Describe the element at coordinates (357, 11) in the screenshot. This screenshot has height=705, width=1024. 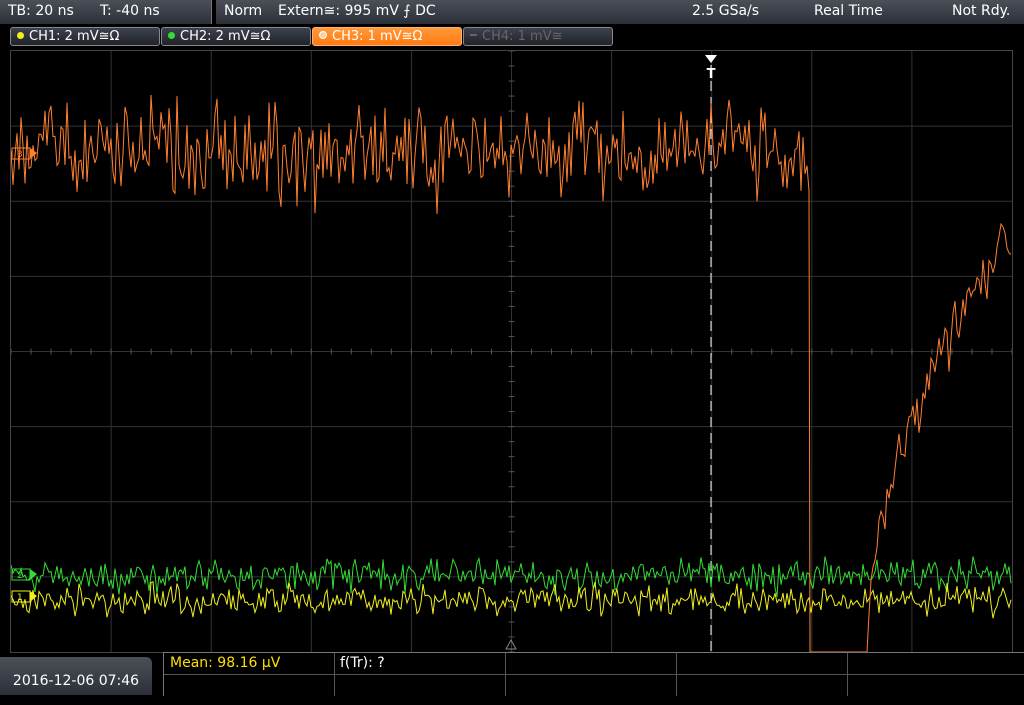
I see `trigger-source: Extern≅: 995 mV ⨍ DC` at that location.